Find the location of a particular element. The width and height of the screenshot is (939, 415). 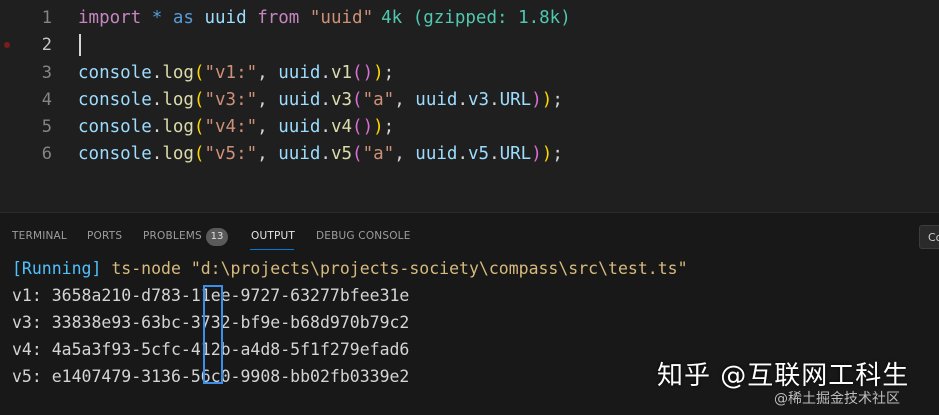

line-number: 4 is located at coordinates (46, 100).